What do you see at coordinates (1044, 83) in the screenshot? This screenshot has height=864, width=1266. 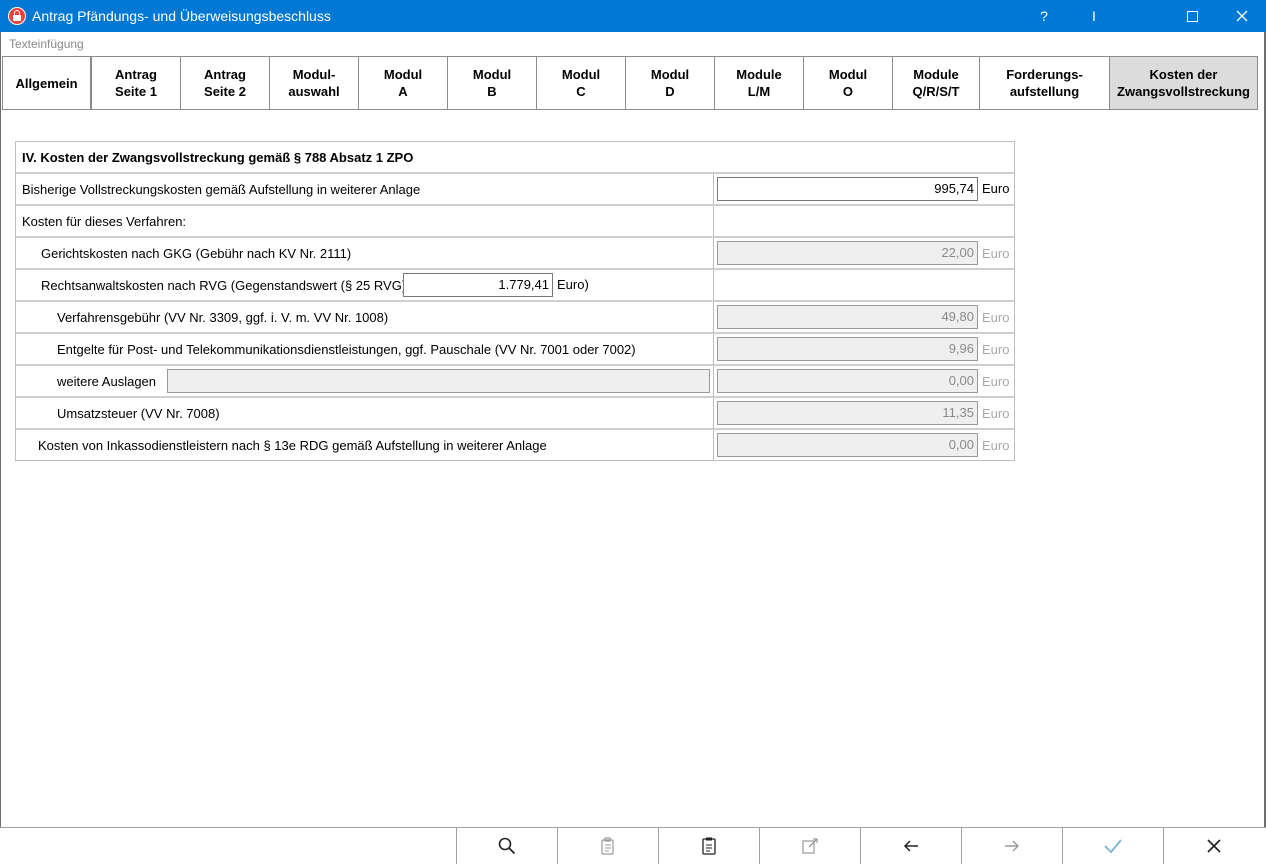 I see `tab-forderungsaufstellung: Forderungs- aufstellung` at bounding box center [1044, 83].